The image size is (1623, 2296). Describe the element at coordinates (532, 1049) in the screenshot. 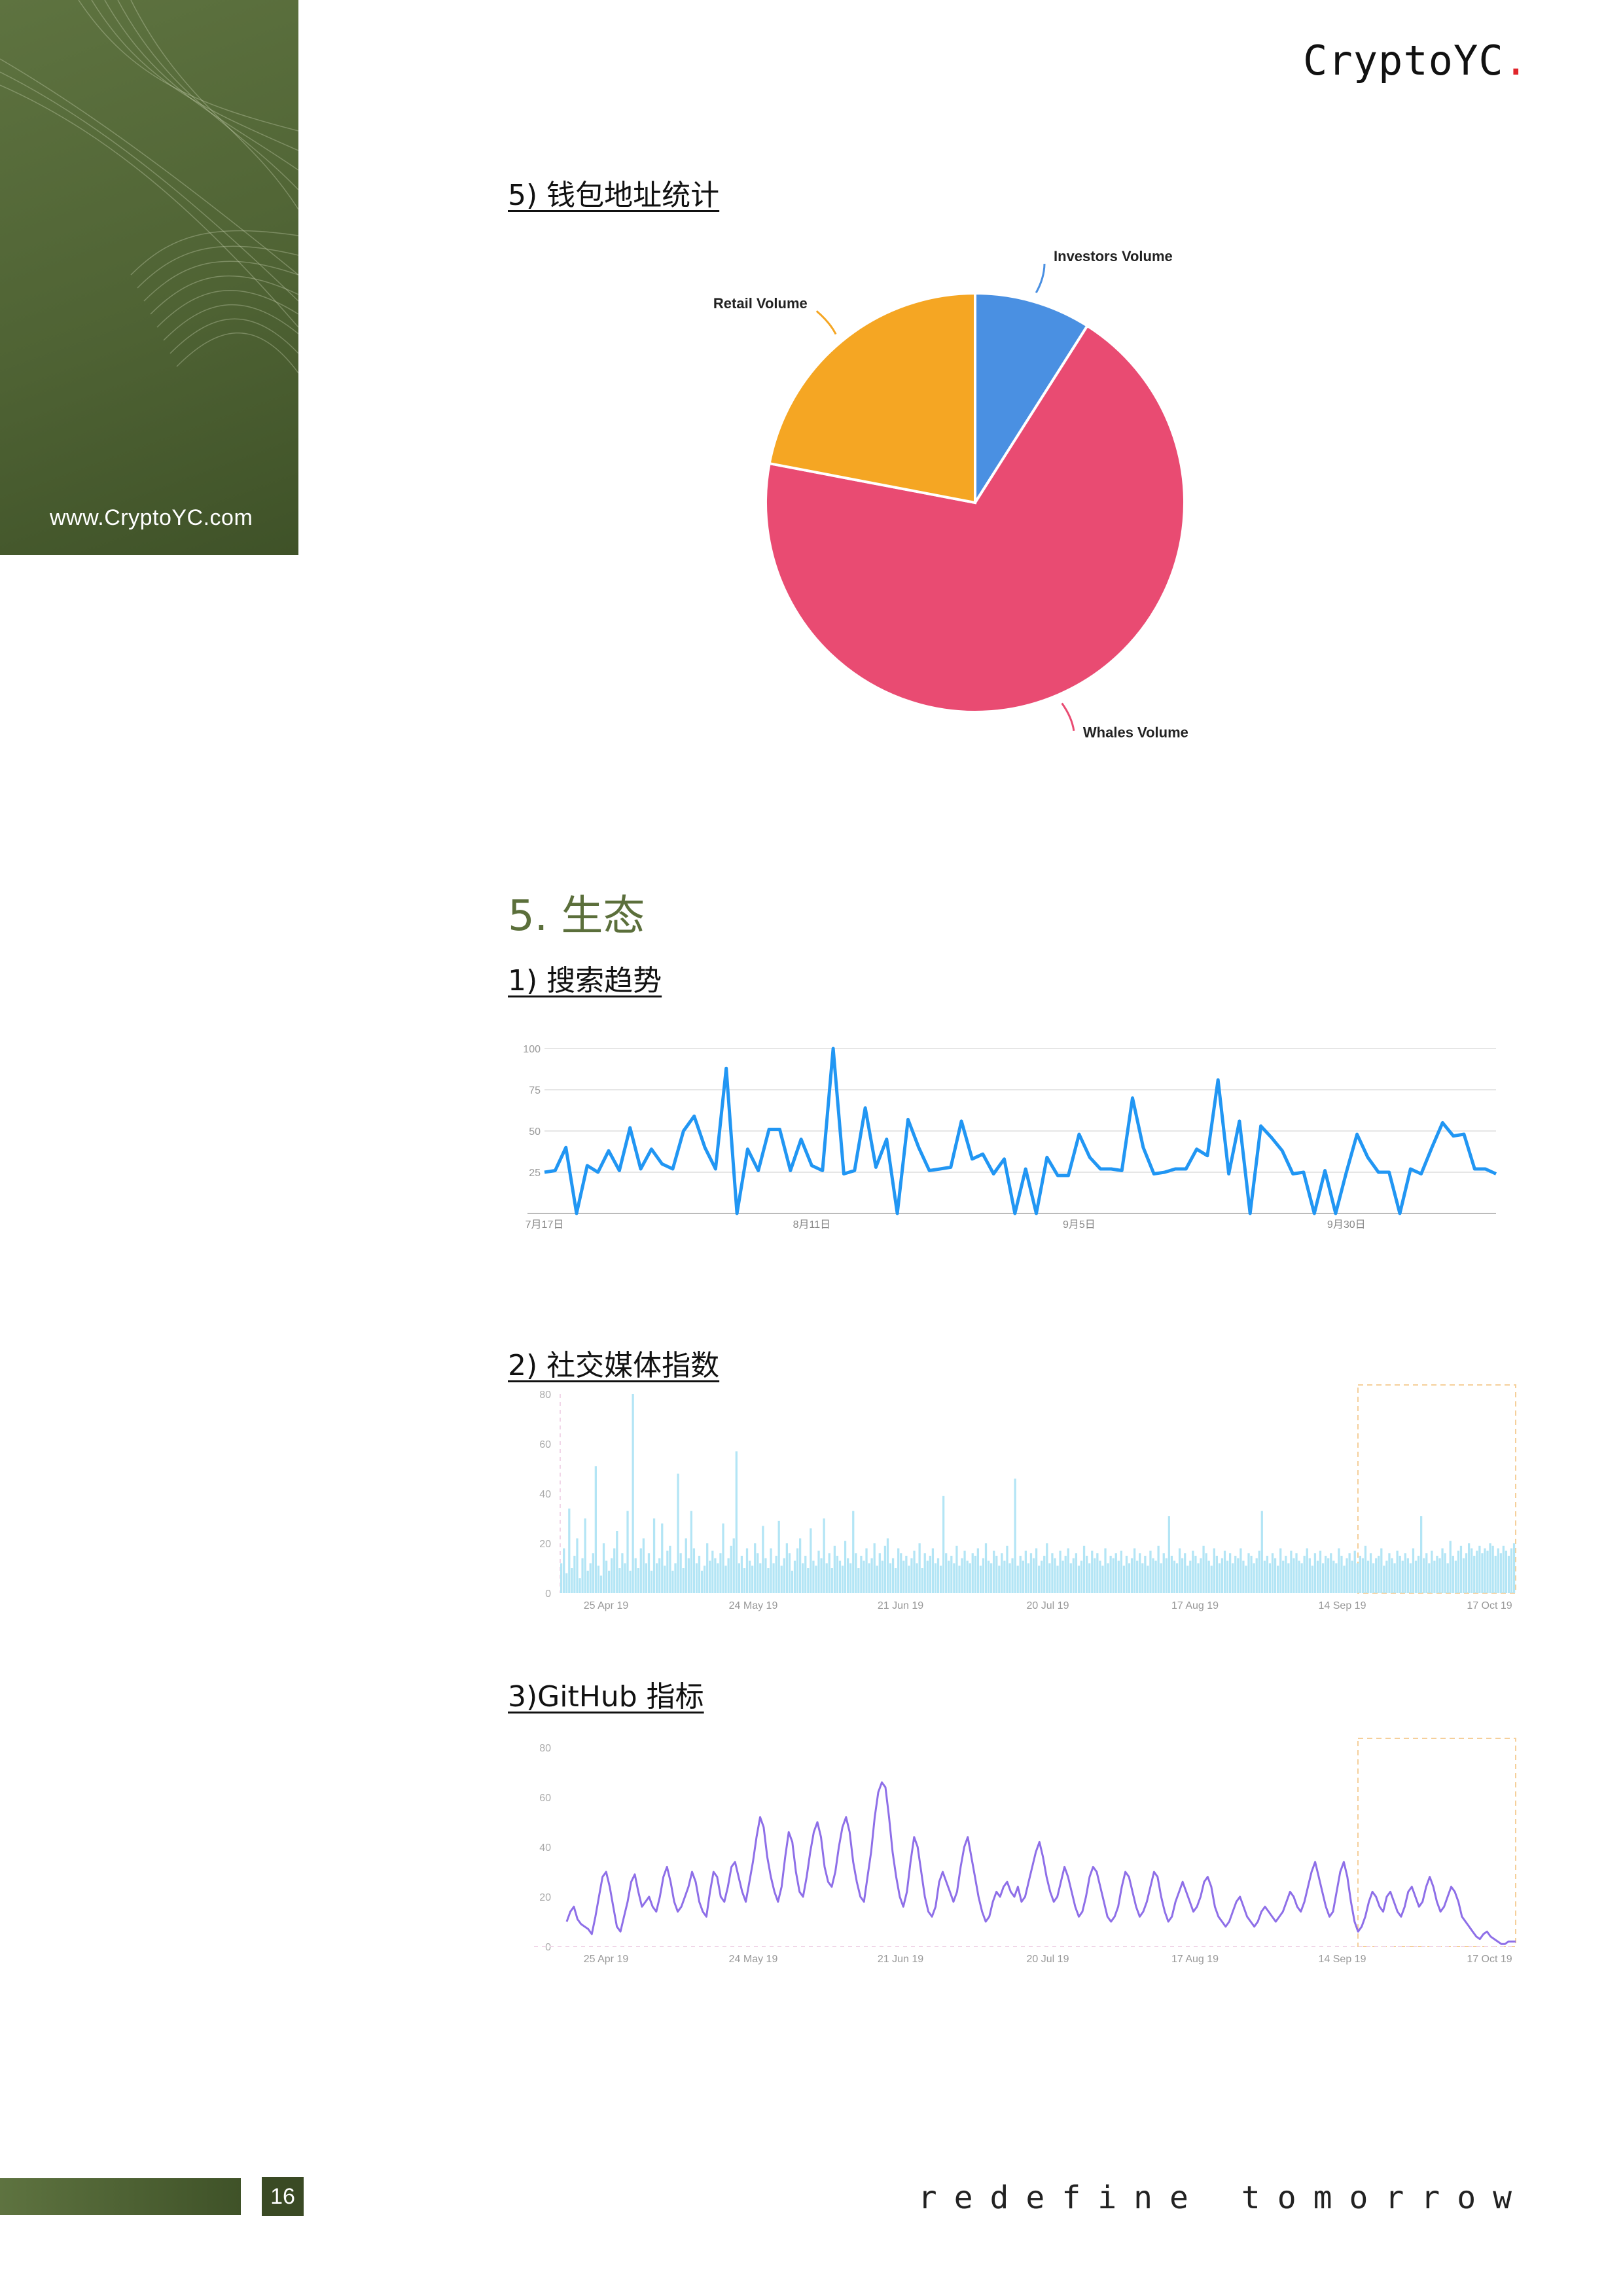

I see `y-tick-label: 100` at that location.